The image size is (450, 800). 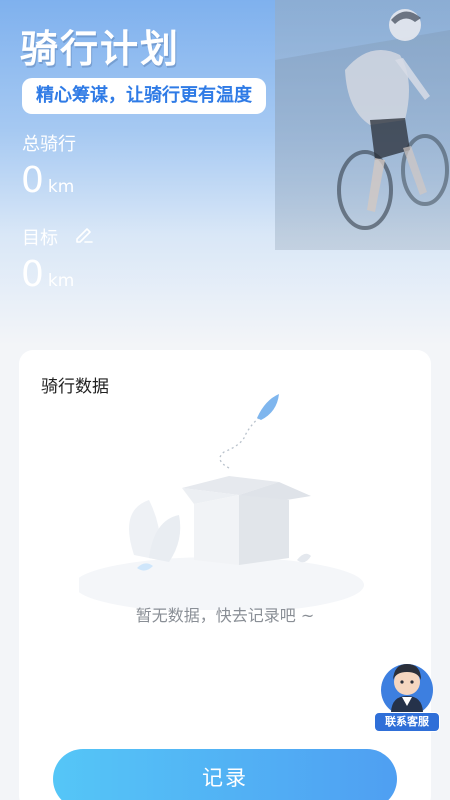 What do you see at coordinates (100, 49) in the screenshot?
I see `page-title: 骑行计划` at bounding box center [100, 49].